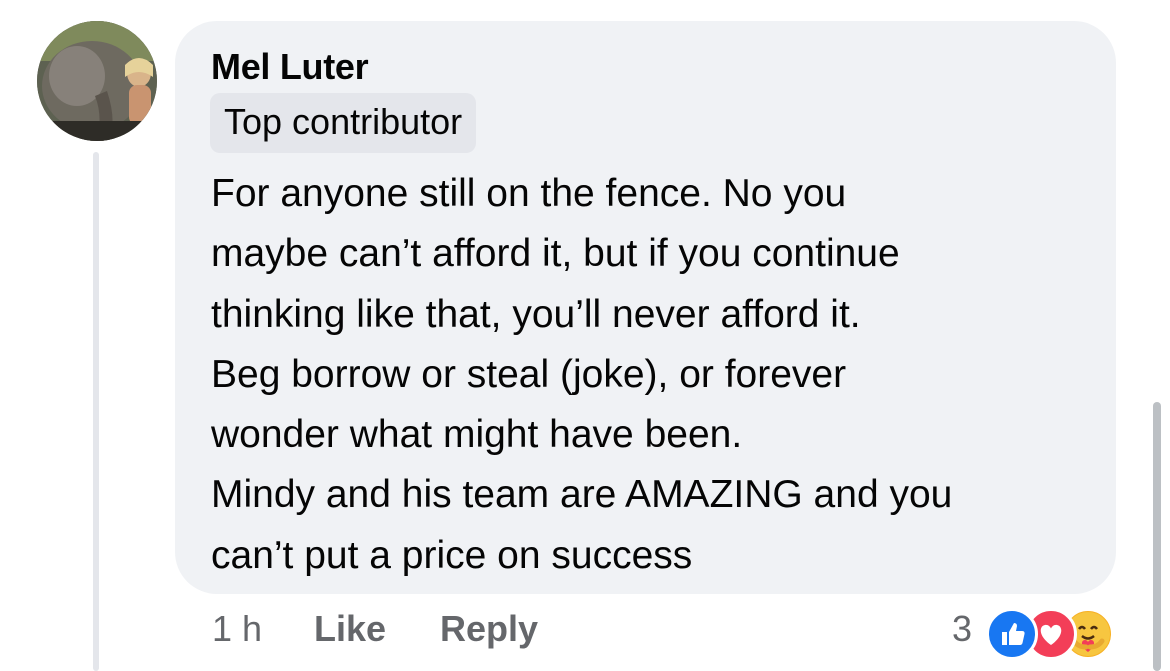  Describe the element at coordinates (529, 374) in the screenshot. I see `comment-line: Beg borrow or steal (joke), or forever` at that location.